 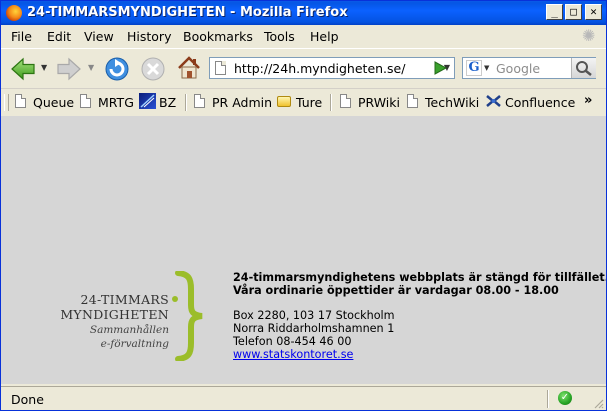 What do you see at coordinates (69, 69) in the screenshot?
I see `forward-arrow-icon` at bounding box center [69, 69].